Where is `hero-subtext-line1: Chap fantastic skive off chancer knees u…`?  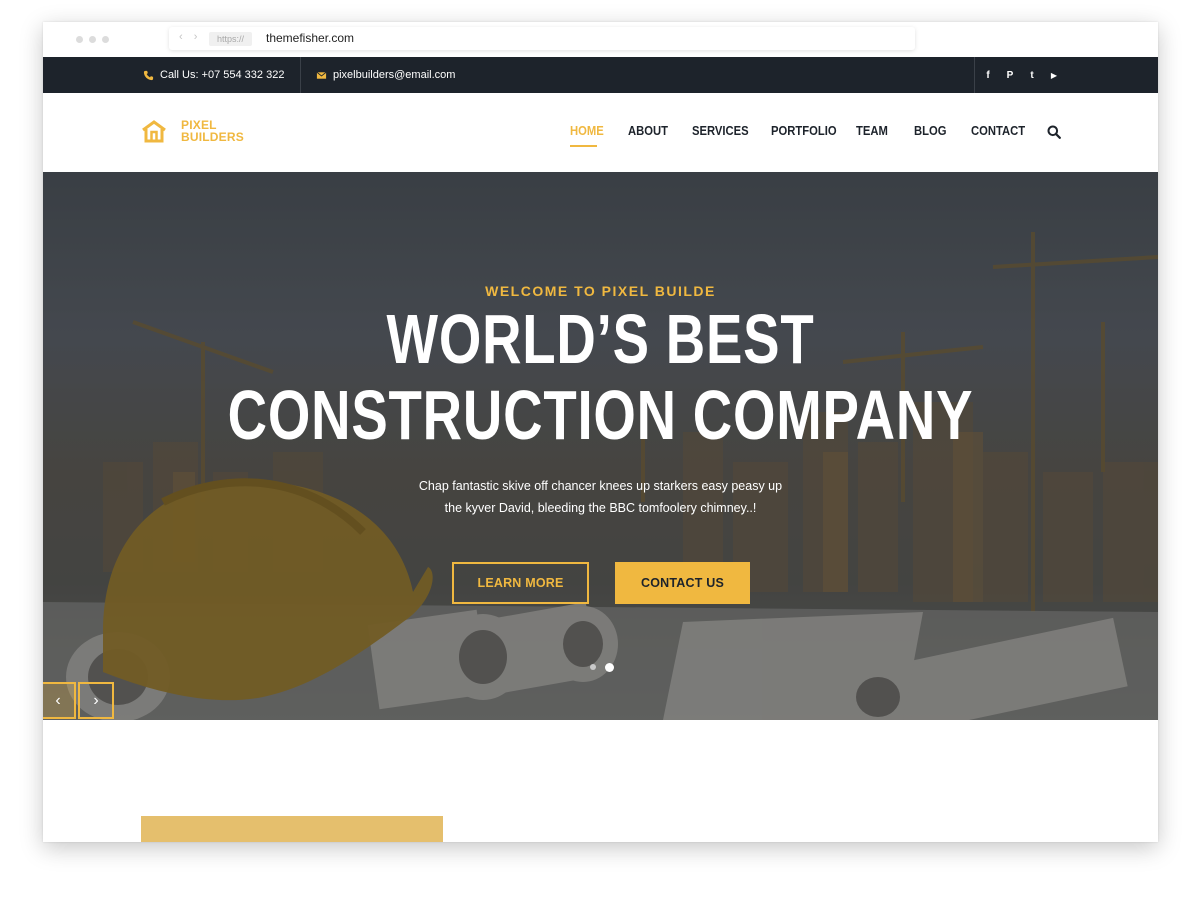 hero-subtext-line1: Chap fantastic skive off chancer knees u… is located at coordinates (600, 486).